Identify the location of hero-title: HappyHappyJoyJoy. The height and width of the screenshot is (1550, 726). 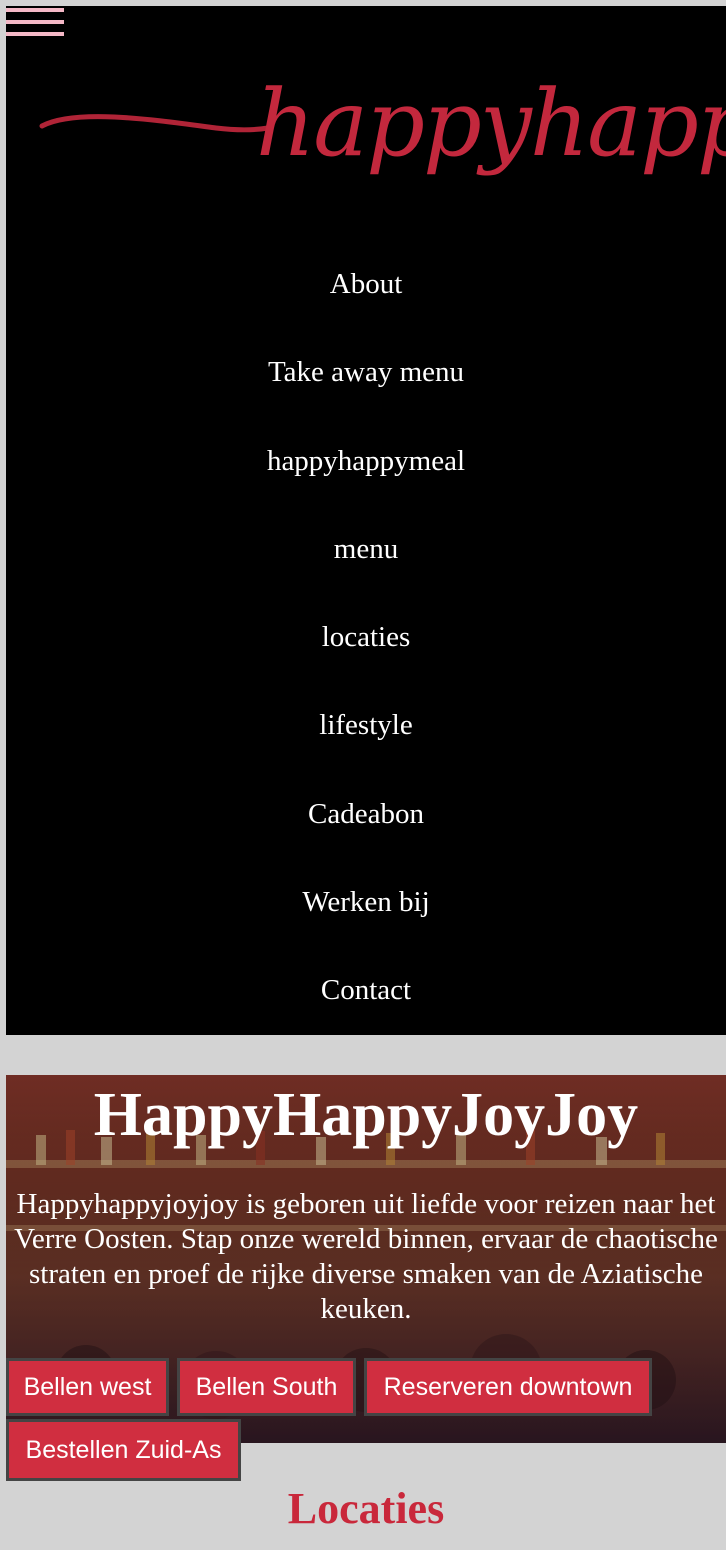
(366, 1115).